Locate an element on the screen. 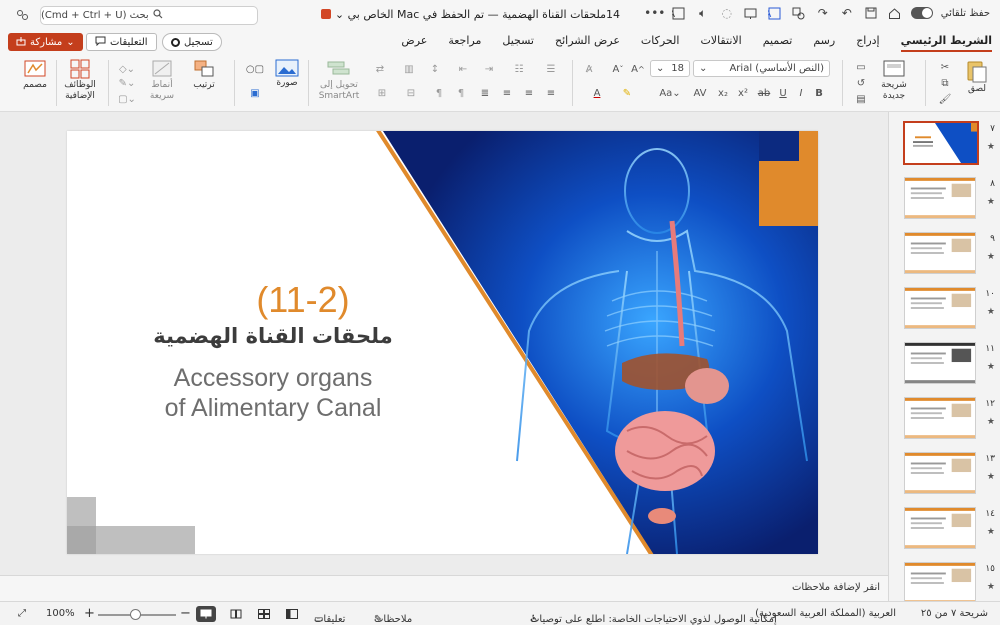 Image resolution: width=1000 pixels, height=625 pixels. dictate-icon: ◌ is located at coordinates (727, 13).